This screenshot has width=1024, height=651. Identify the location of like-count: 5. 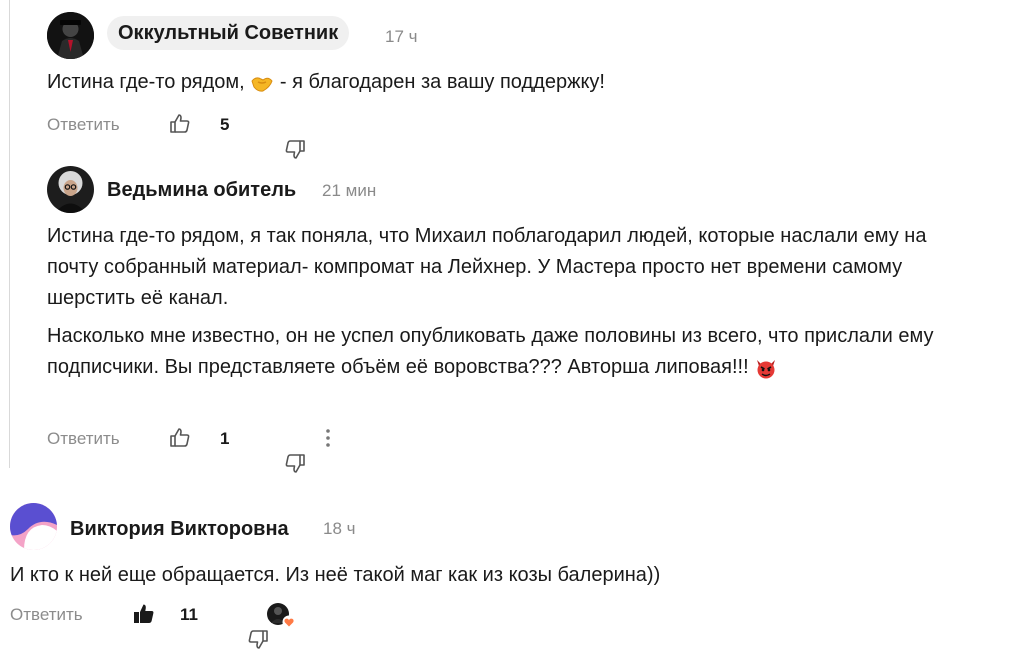
(225, 124).